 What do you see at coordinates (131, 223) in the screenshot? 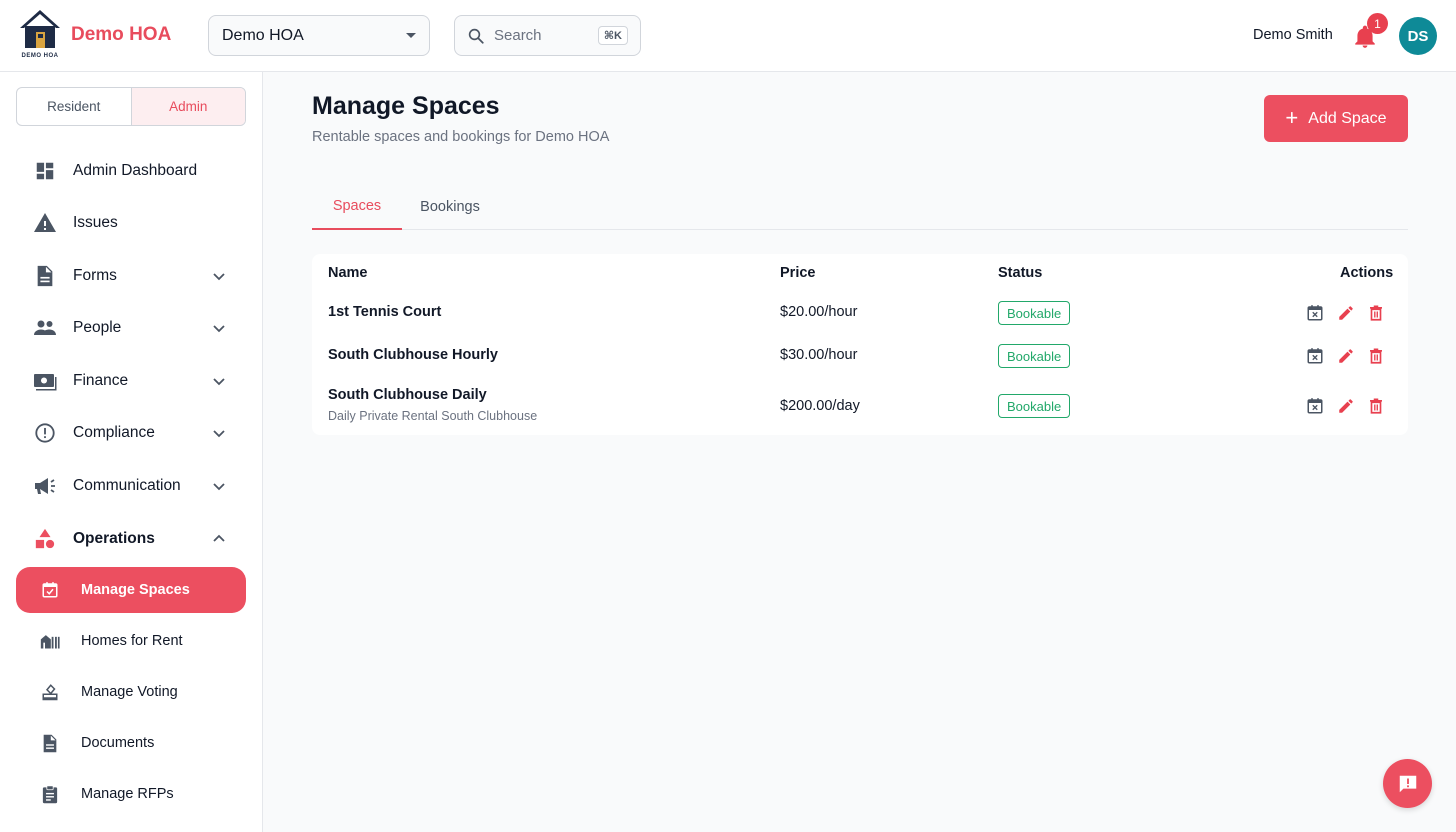
I see `sidebar-item-issues: Issues` at bounding box center [131, 223].